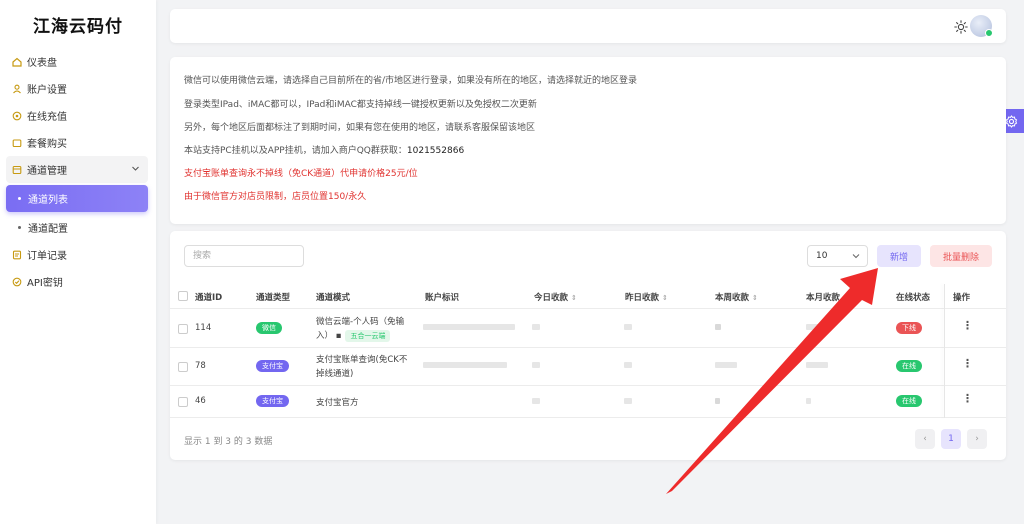 The image size is (1024, 524). What do you see at coordinates (77, 142) in the screenshot?
I see `sidebar-item-packages: 套餐购买` at bounding box center [77, 142].